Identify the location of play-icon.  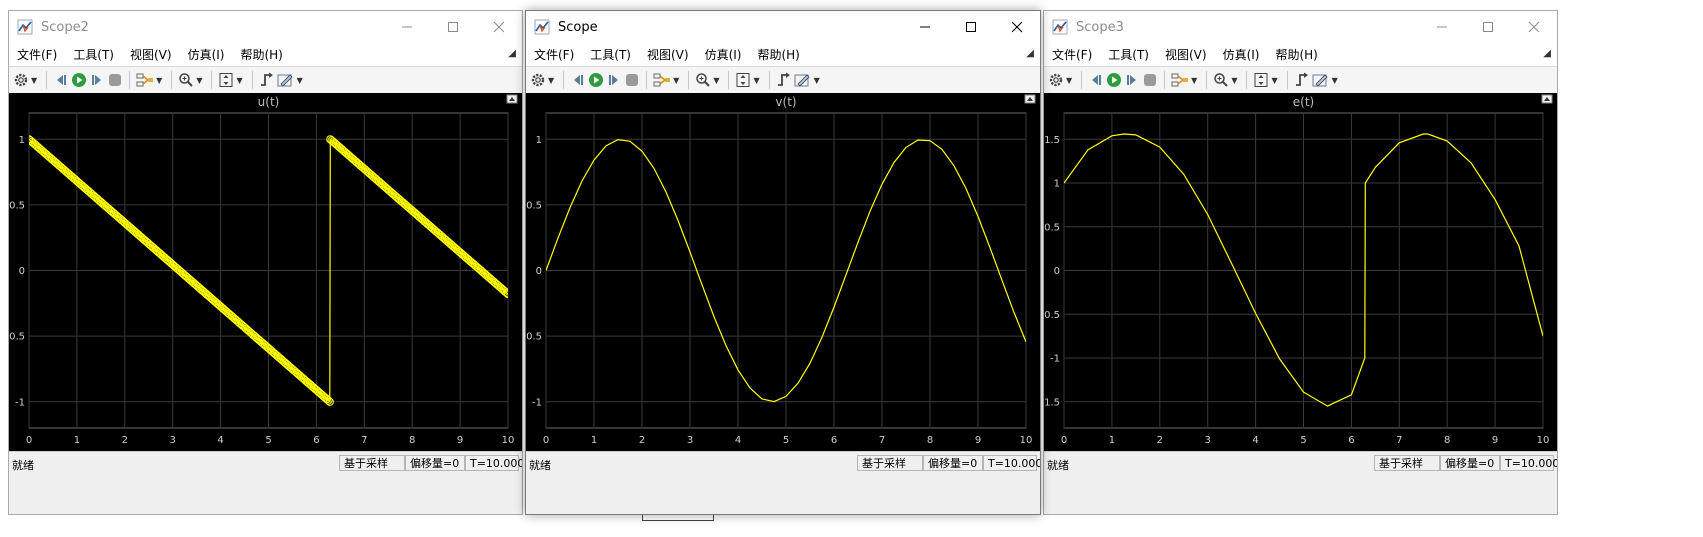
(596, 80).